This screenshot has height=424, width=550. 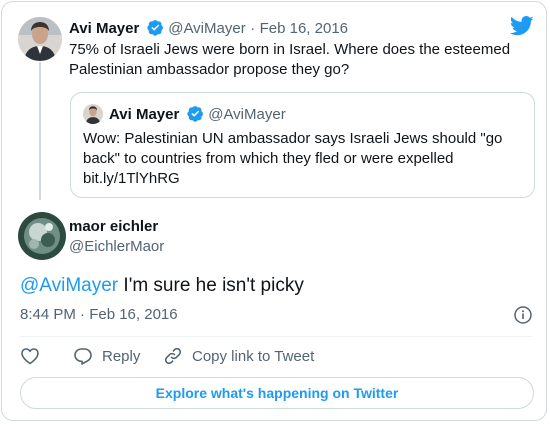 I want to click on thread-line, so click(x=40, y=131).